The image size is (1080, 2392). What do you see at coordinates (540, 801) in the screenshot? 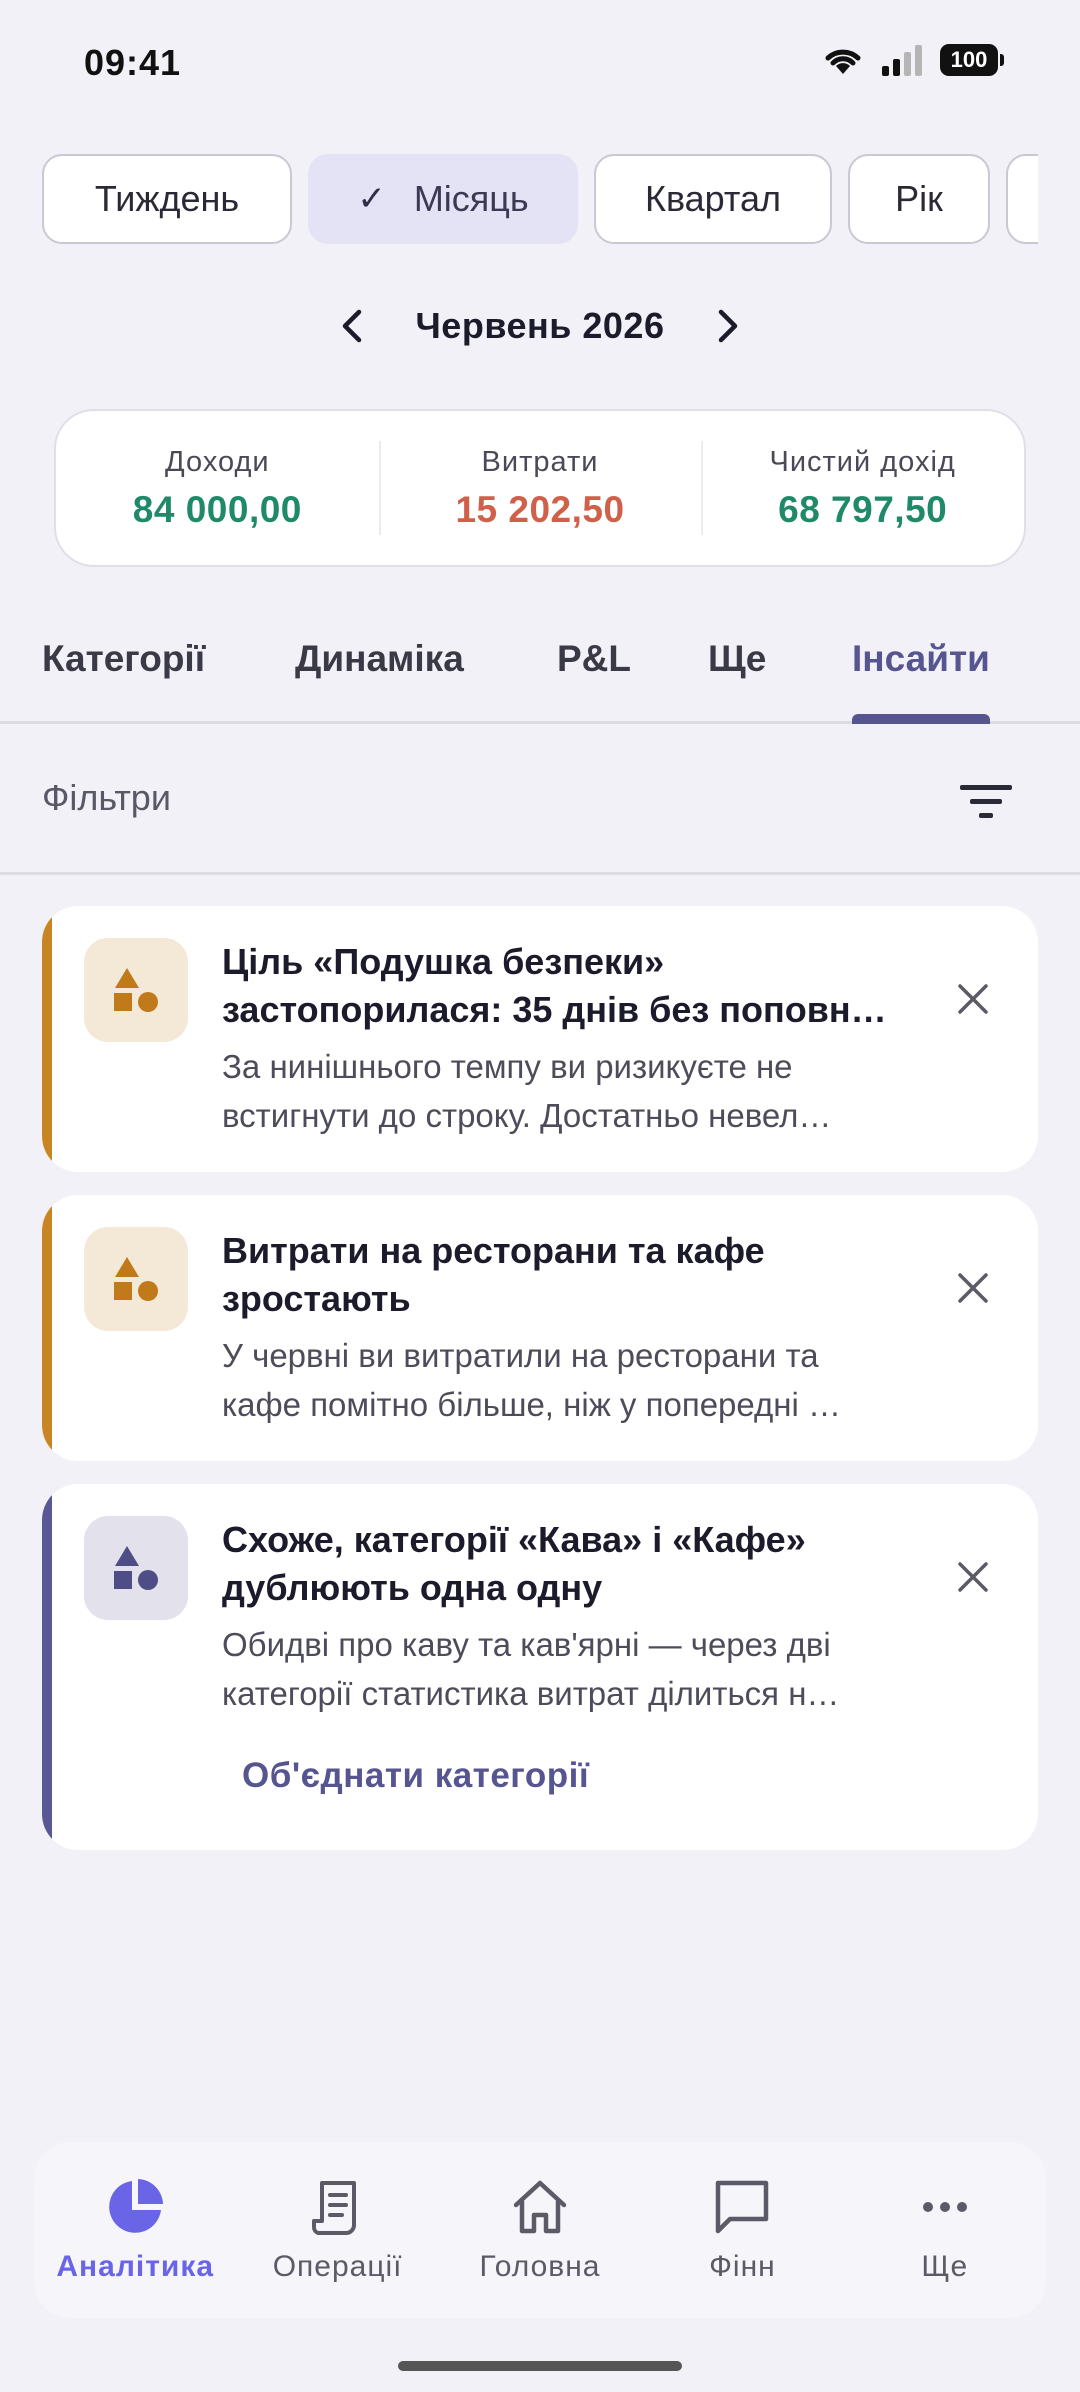
I see `filters-bar: Фільтри` at bounding box center [540, 801].